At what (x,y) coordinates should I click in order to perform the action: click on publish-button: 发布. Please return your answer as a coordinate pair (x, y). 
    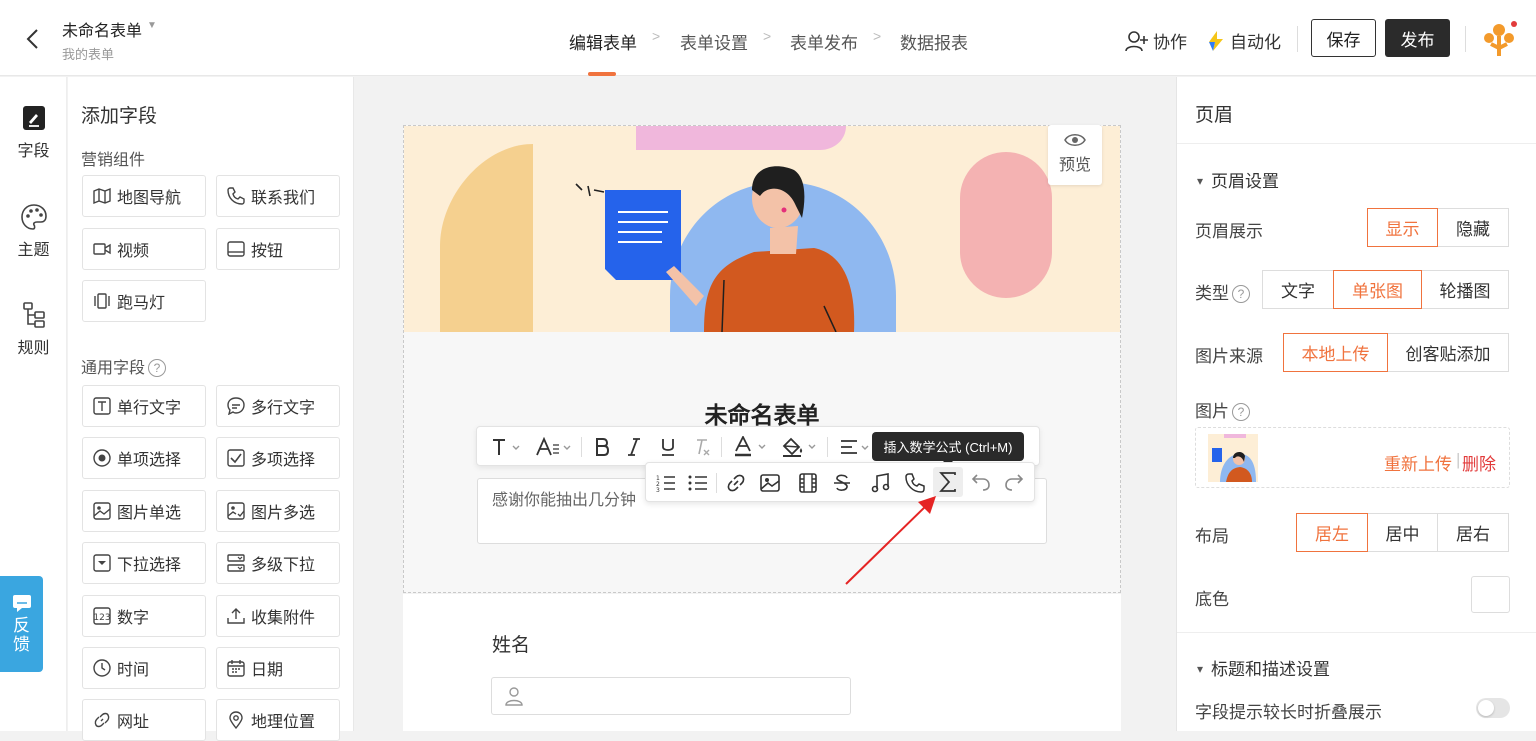
    Looking at the image, I should click on (1417, 38).